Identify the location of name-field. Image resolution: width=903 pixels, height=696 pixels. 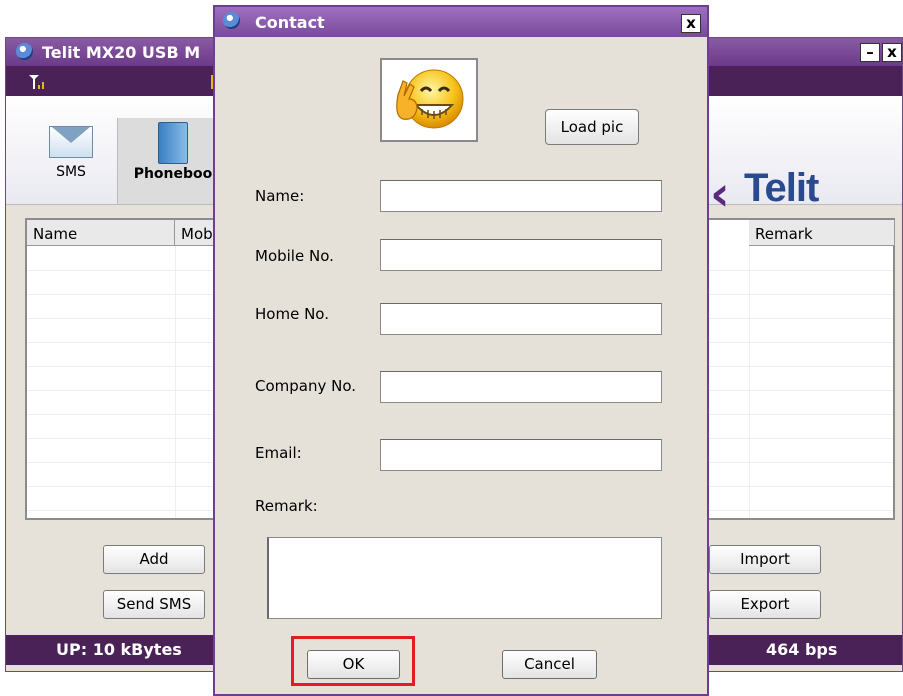
(521, 196).